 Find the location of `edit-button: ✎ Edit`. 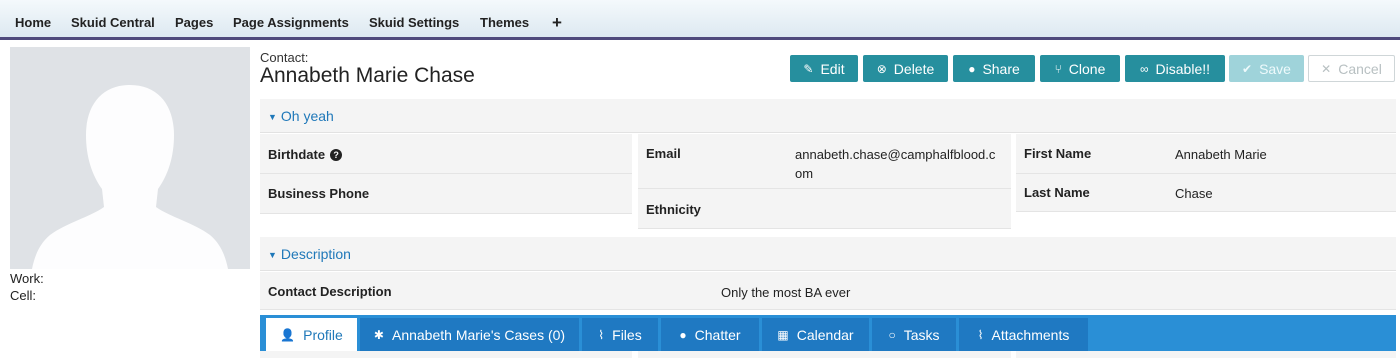

edit-button: ✎ Edit is located at coordinates (824, 68).